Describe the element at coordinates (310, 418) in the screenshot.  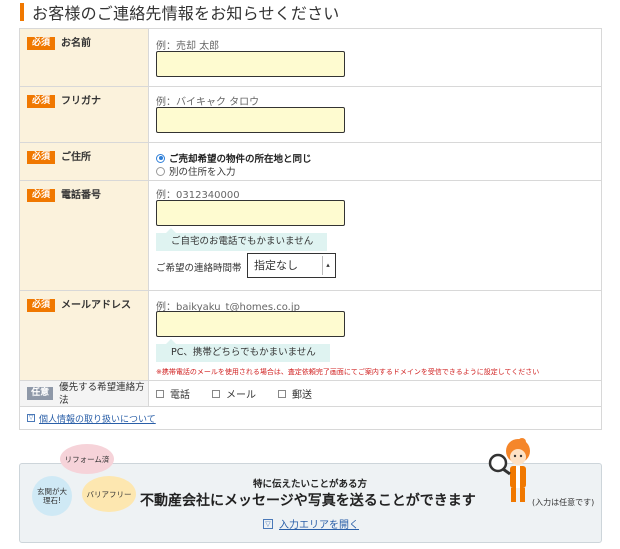
I see `privacy-row: ▽ 個人情報の取り扱いについて` at that location.